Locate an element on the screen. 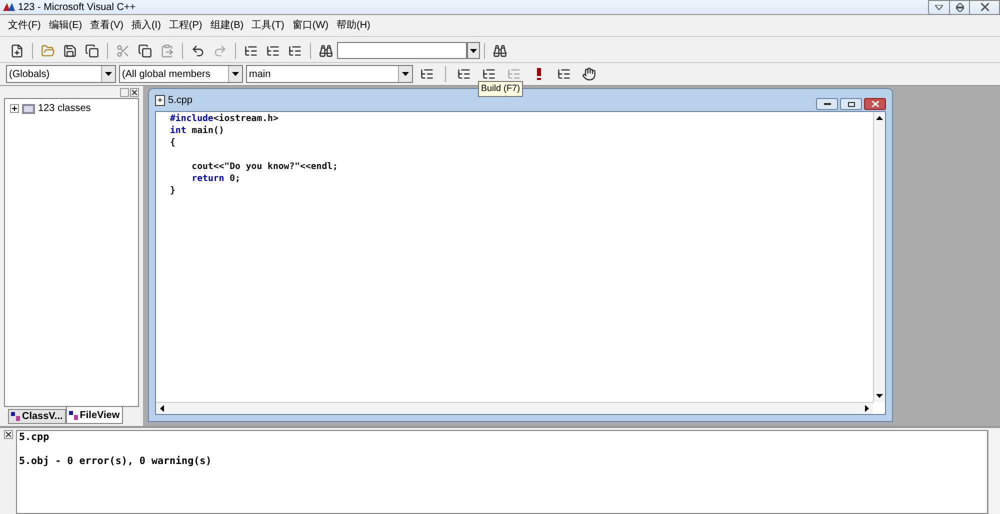 This screenshot has width=1000, height=514. menu-item: 组建(B) is located at coordinates (227, 25).